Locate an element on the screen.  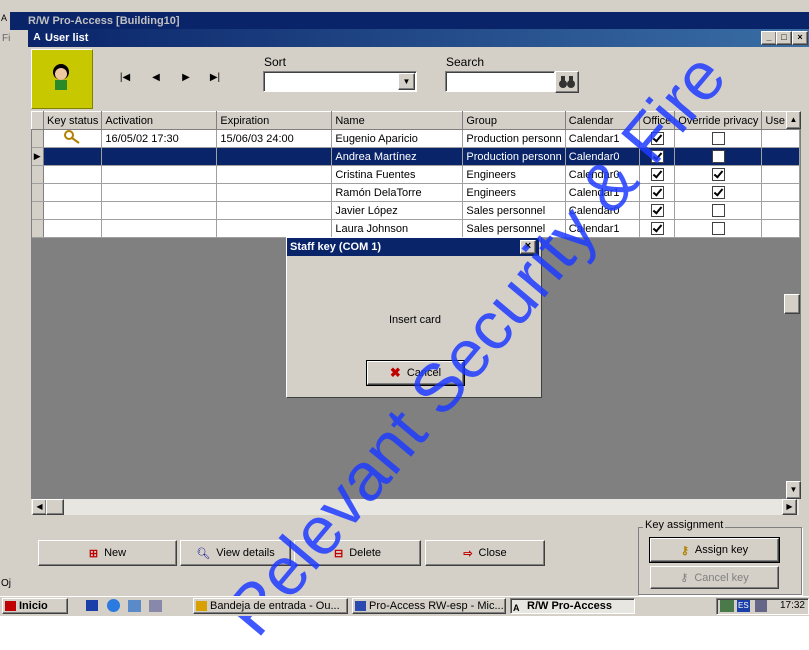
desktop-icon is located at coordinates (92, 605).